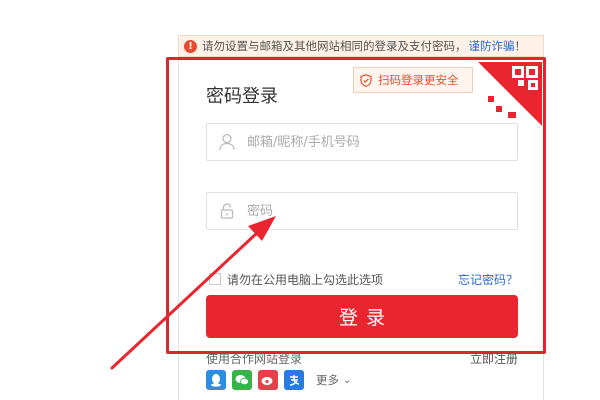  I want to click on login-button: 登录, so click(362, 316).